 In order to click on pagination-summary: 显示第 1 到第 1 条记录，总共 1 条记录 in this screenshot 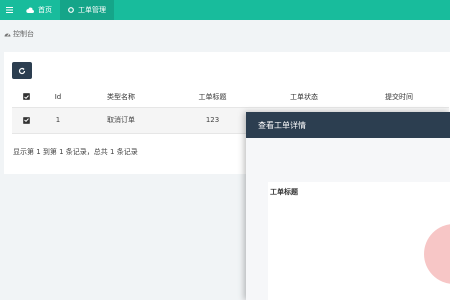, I will do `click(75, 152)`.